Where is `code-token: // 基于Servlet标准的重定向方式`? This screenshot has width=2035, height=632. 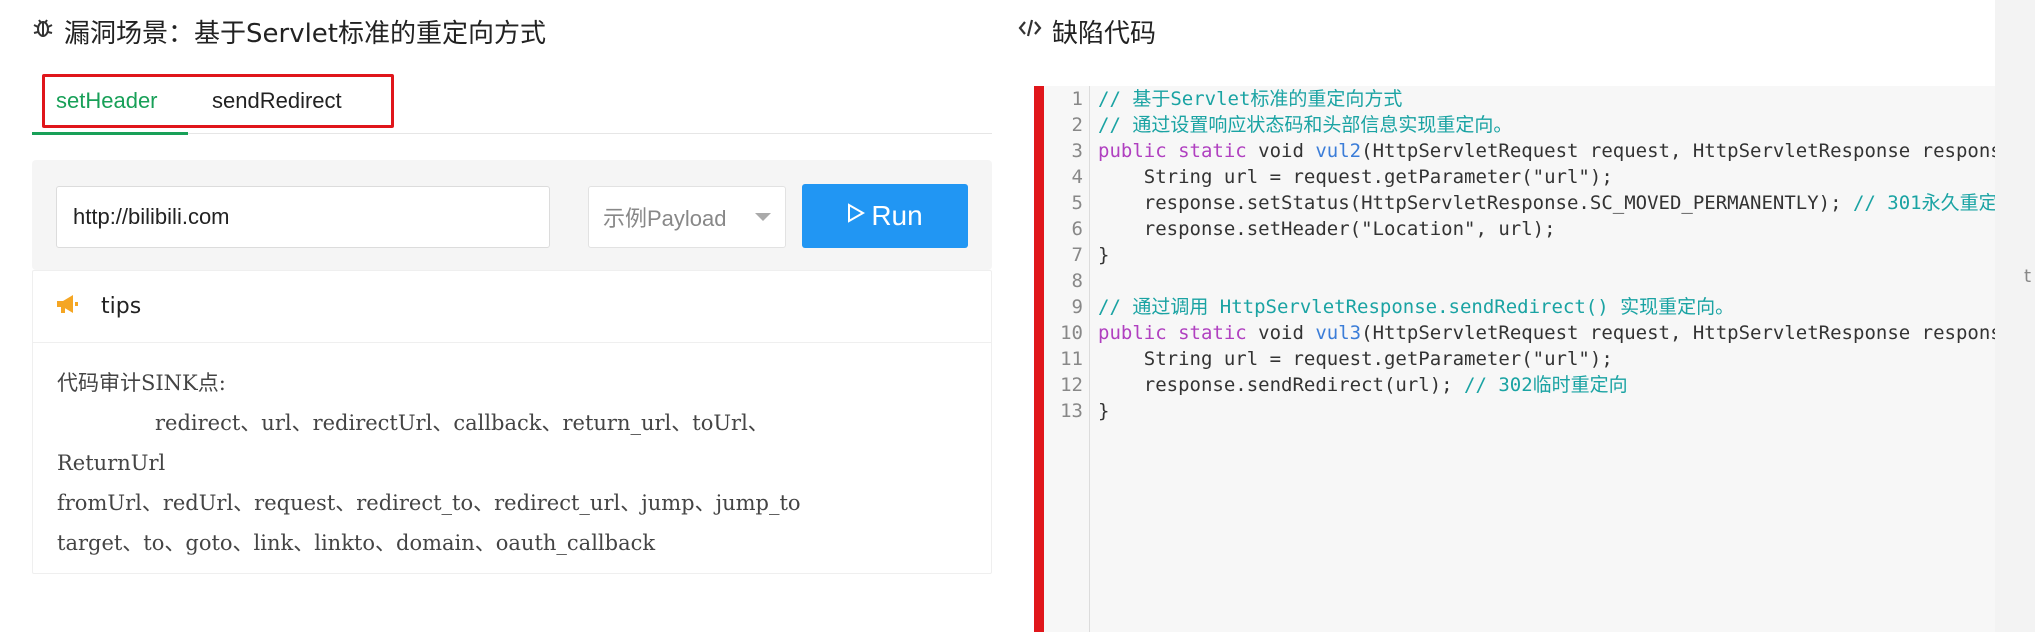
code-token: // 基于Servlet标准的重定向方式 is located at coordinates (1250, 99).